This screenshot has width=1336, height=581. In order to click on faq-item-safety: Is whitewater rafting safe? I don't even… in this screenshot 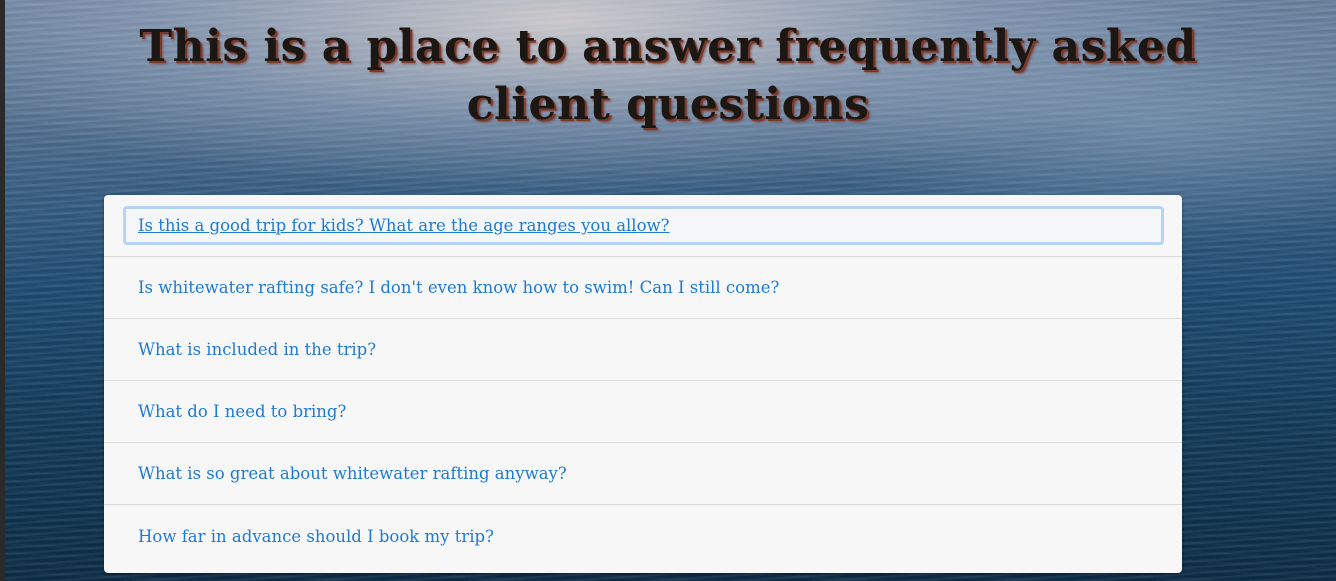, I will do `click(643, 288)`.